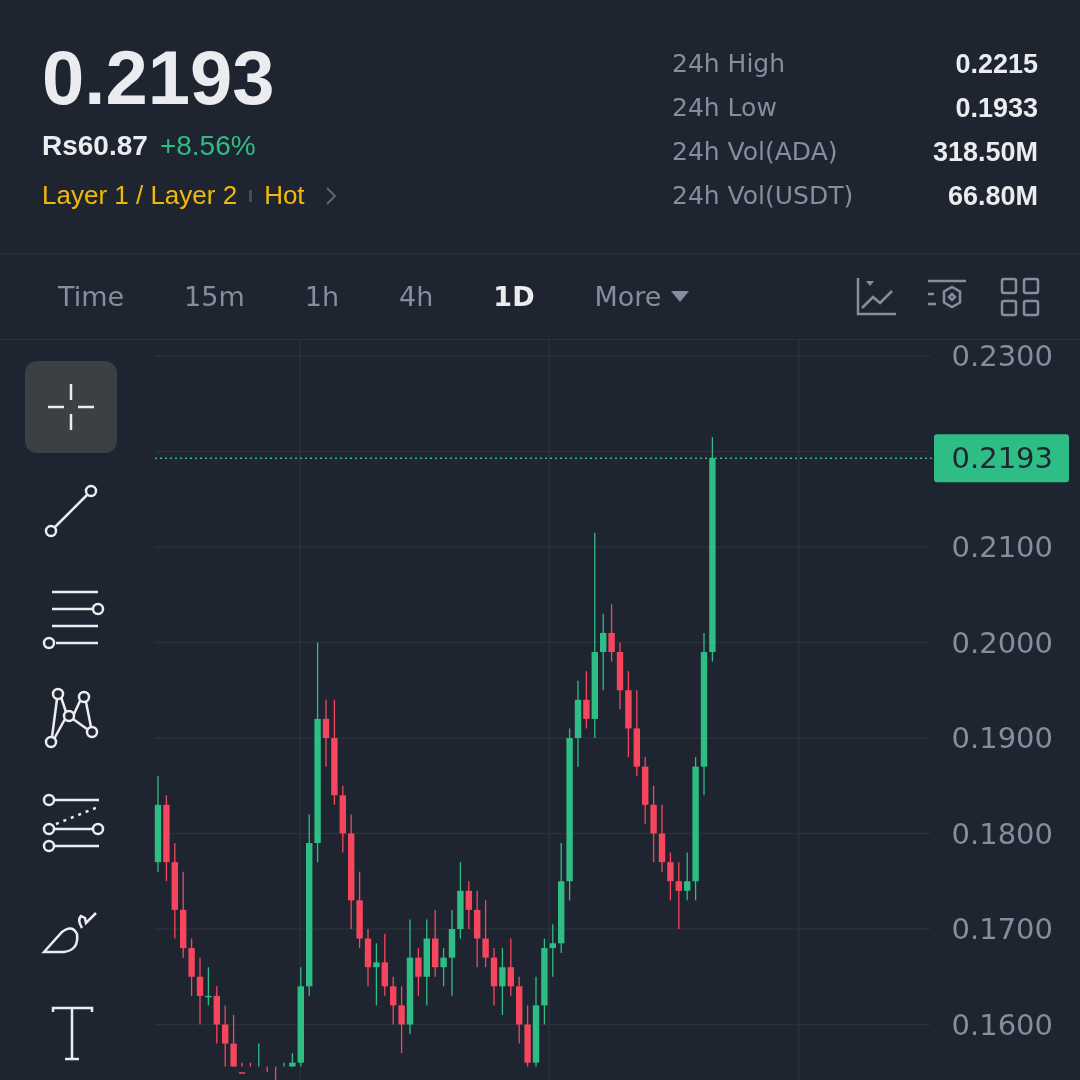 This screenshot has height=1080, width=1080. I want to click on stat-label: 24h Low, so click(724, 108).